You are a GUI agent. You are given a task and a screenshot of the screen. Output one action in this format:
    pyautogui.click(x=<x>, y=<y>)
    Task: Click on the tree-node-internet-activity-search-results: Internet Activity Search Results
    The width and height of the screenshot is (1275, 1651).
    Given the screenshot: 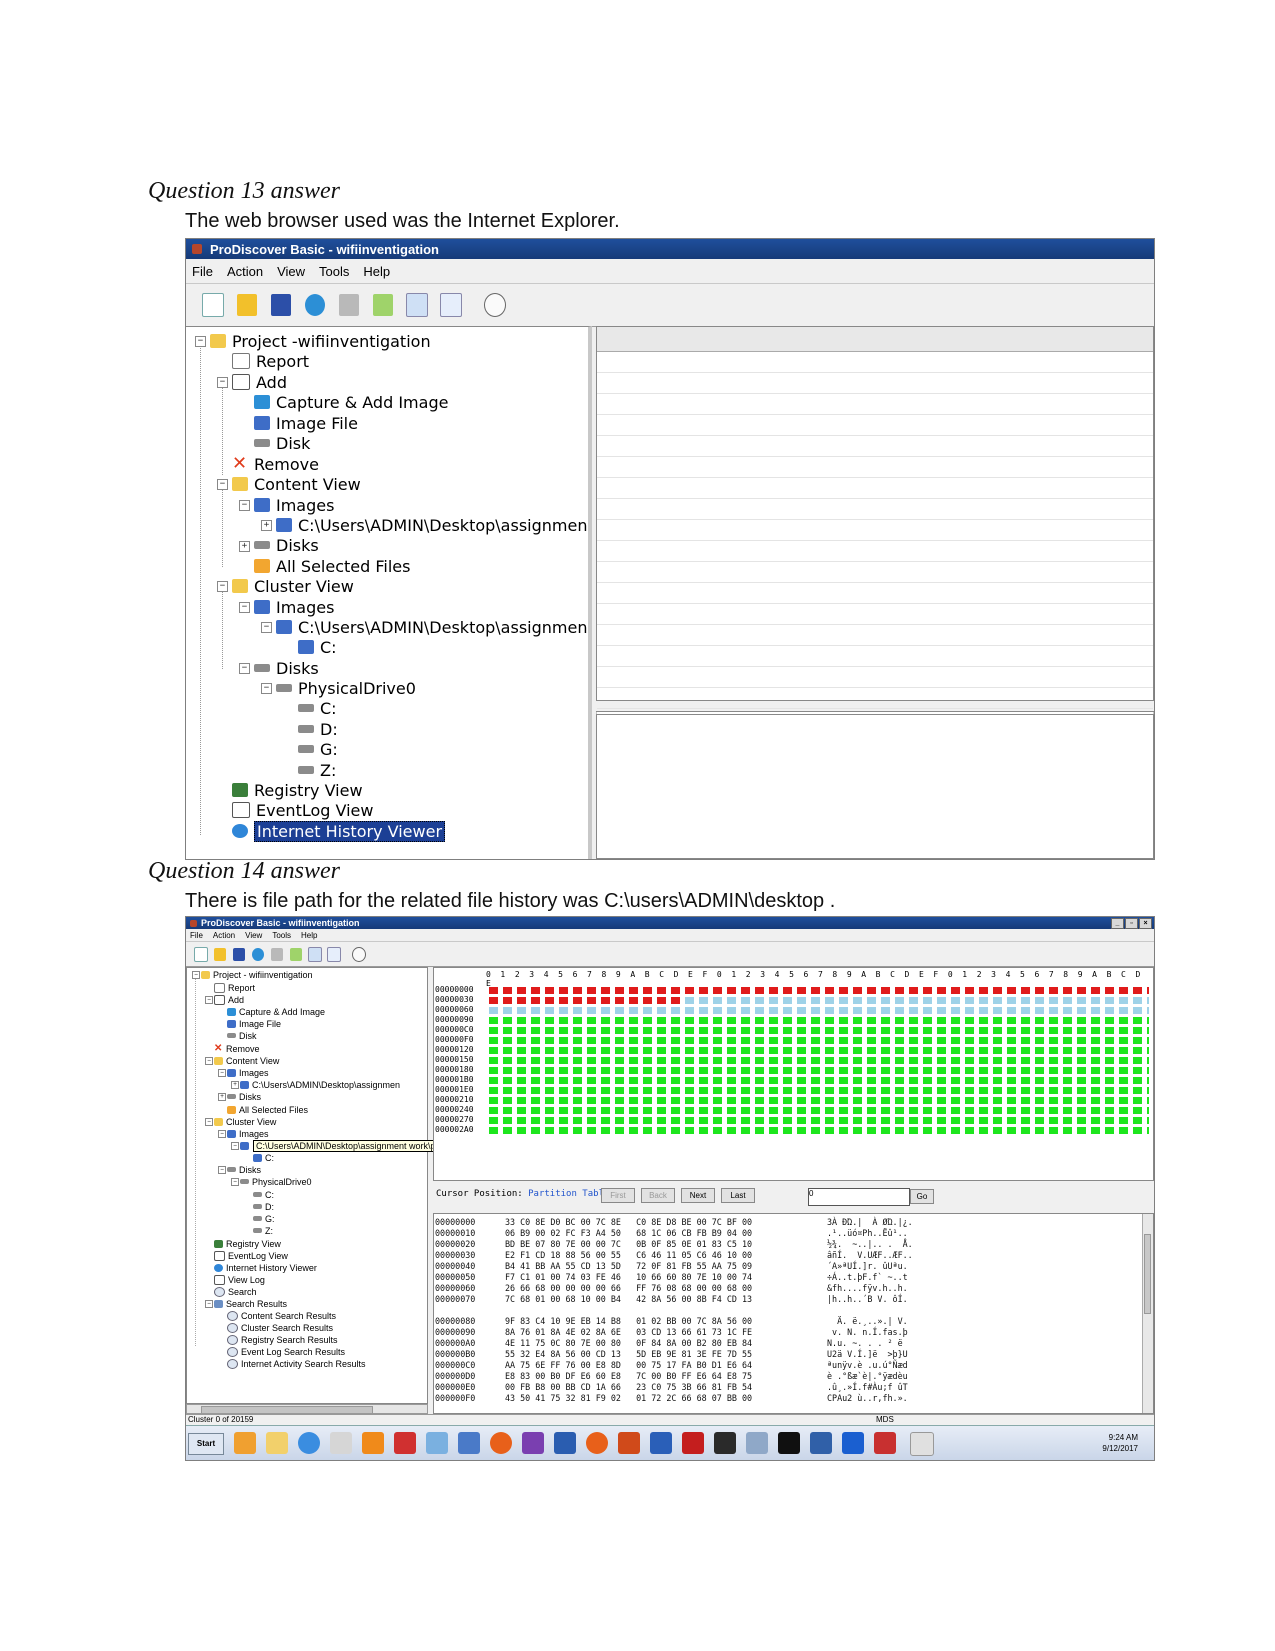 What is the action you would take?
    pyautogui.click(x=296, y=1363)
    